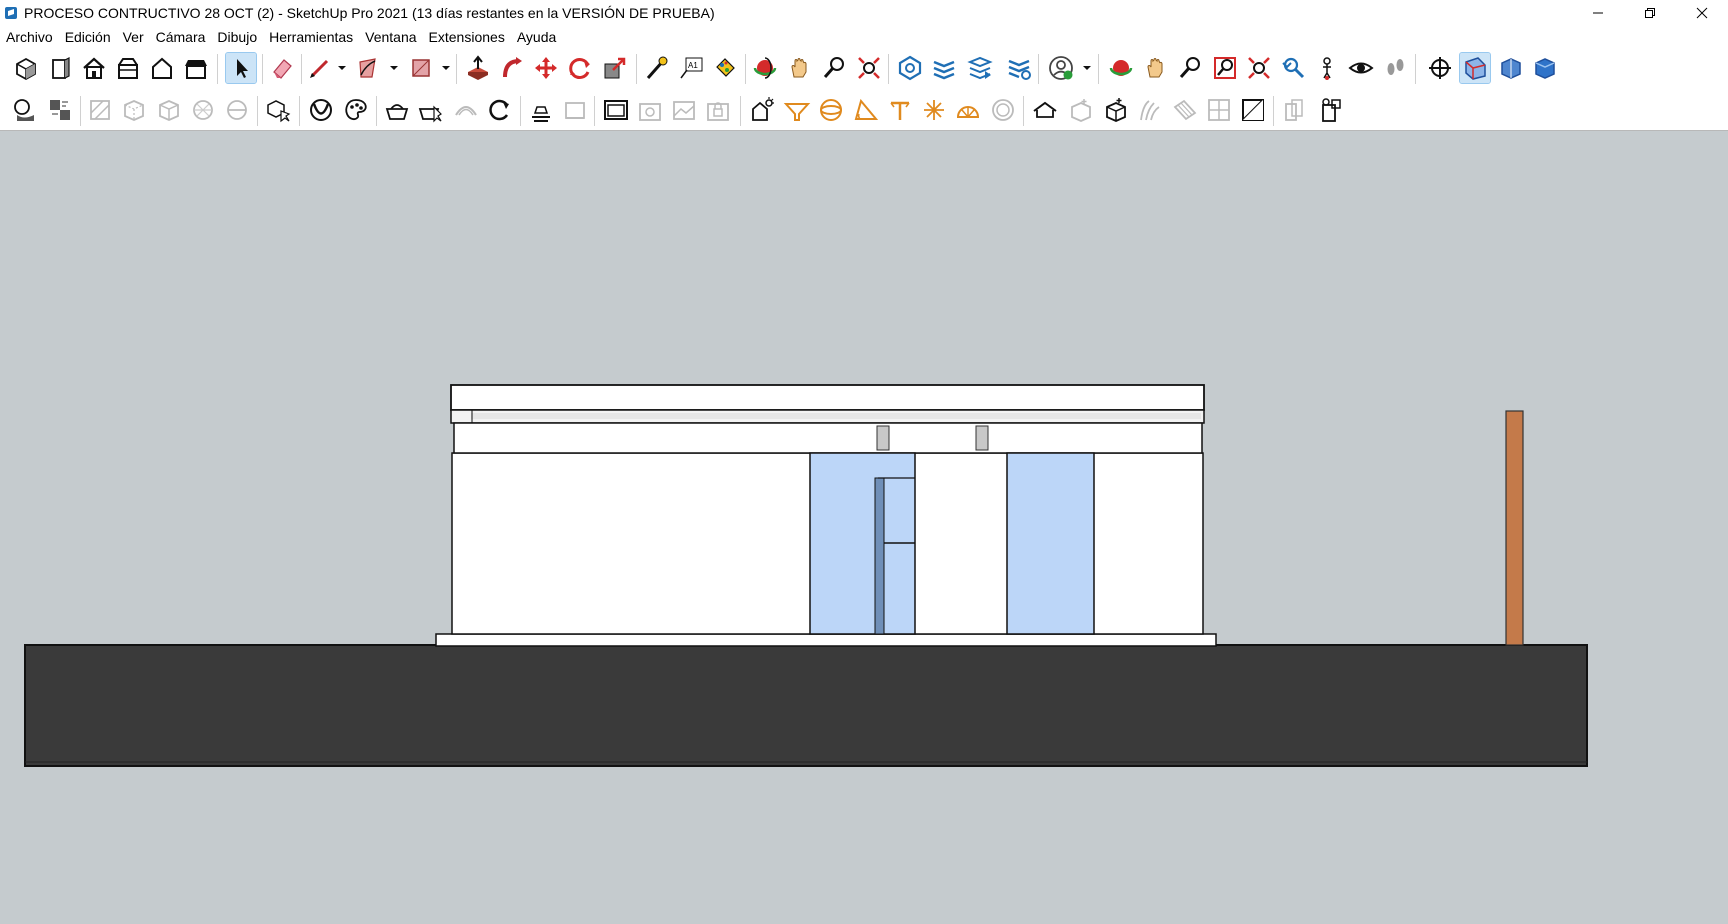 The image size is (1728, 924). Describe the element at coordinates (311, 37) in the screenshot. I see `menu-herramientas: Herramientas` at that location.